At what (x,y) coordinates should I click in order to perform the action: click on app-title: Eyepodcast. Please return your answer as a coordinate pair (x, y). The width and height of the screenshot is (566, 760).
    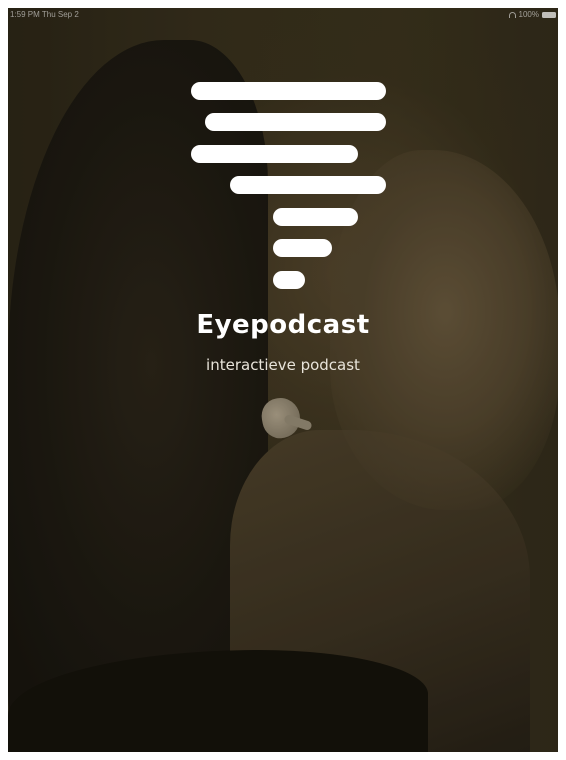
    Looking at the image, I should click on (283, 325).